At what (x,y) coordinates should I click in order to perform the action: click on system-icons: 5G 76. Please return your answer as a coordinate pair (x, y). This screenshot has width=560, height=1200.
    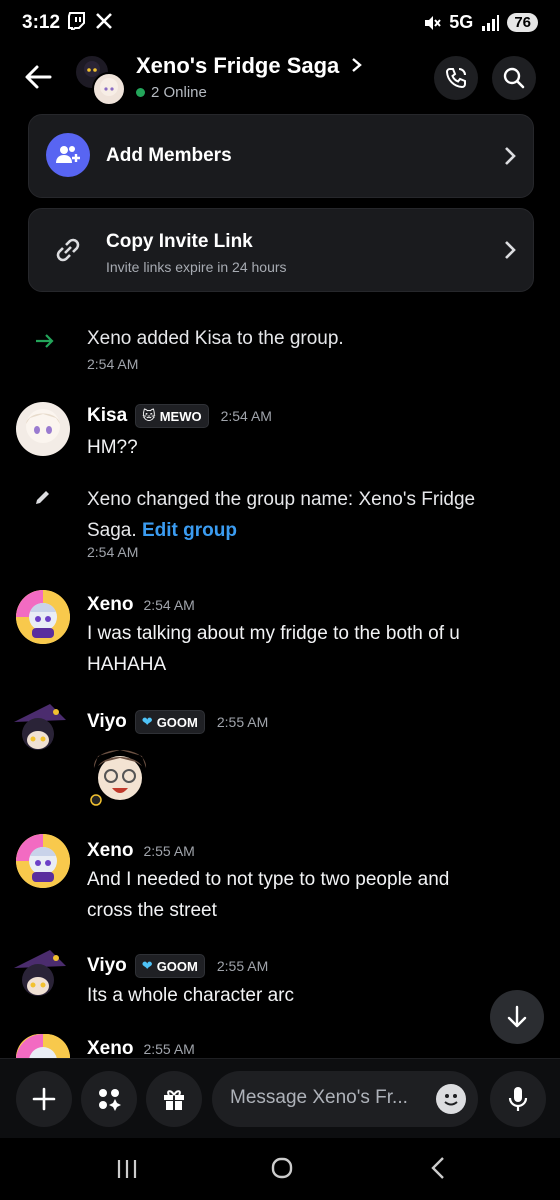
    Looking at the image, I should click on (480, 22).